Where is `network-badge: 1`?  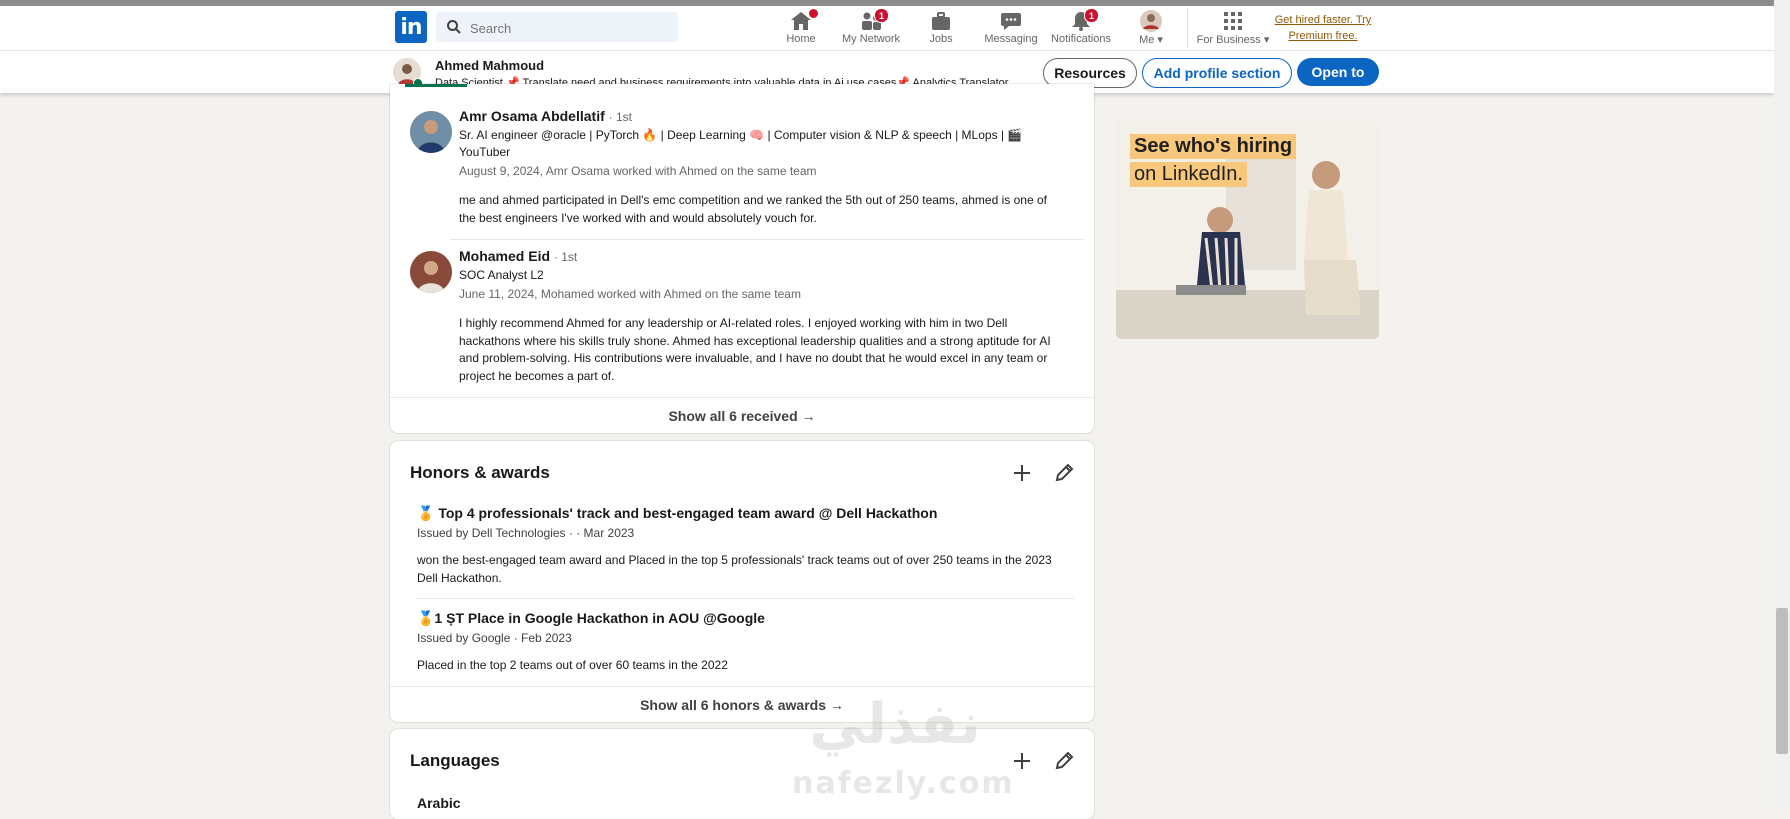 network-badge: 1 is located at coordinates (881, 15).